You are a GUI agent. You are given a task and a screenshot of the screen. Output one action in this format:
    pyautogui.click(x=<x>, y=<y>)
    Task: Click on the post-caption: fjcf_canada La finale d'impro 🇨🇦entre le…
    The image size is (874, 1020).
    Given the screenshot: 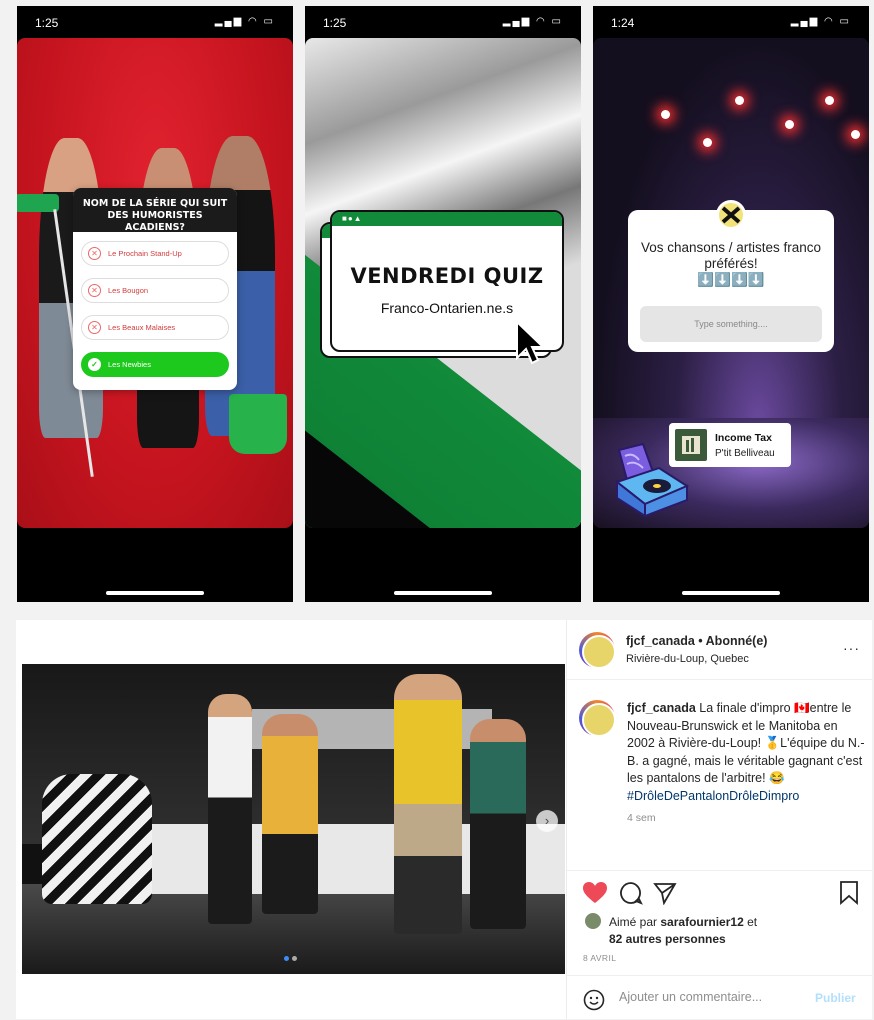 What is the action you would take?
    pyautogui.click(x=746, y=752)
    